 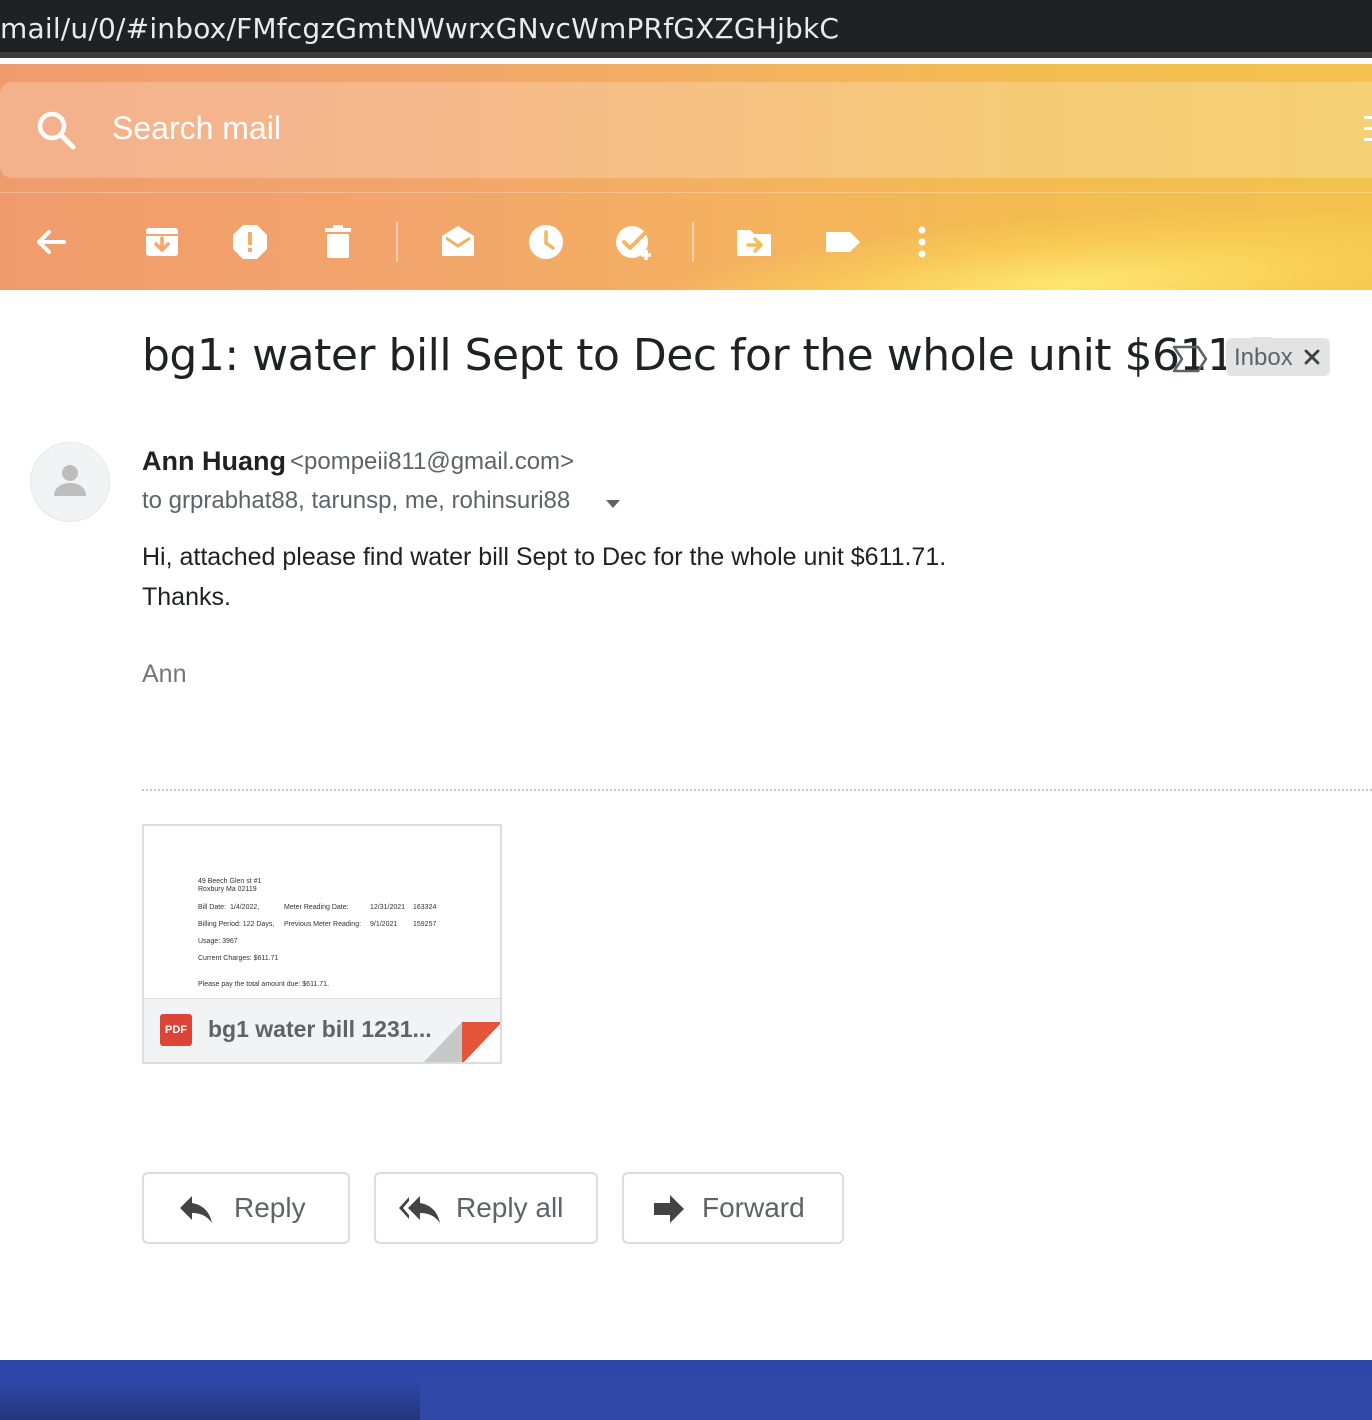 What do you see at coordinates (634, 242) in the screenshot?
I see `add-to-tasks-icon` at bounding box center [634, 242].